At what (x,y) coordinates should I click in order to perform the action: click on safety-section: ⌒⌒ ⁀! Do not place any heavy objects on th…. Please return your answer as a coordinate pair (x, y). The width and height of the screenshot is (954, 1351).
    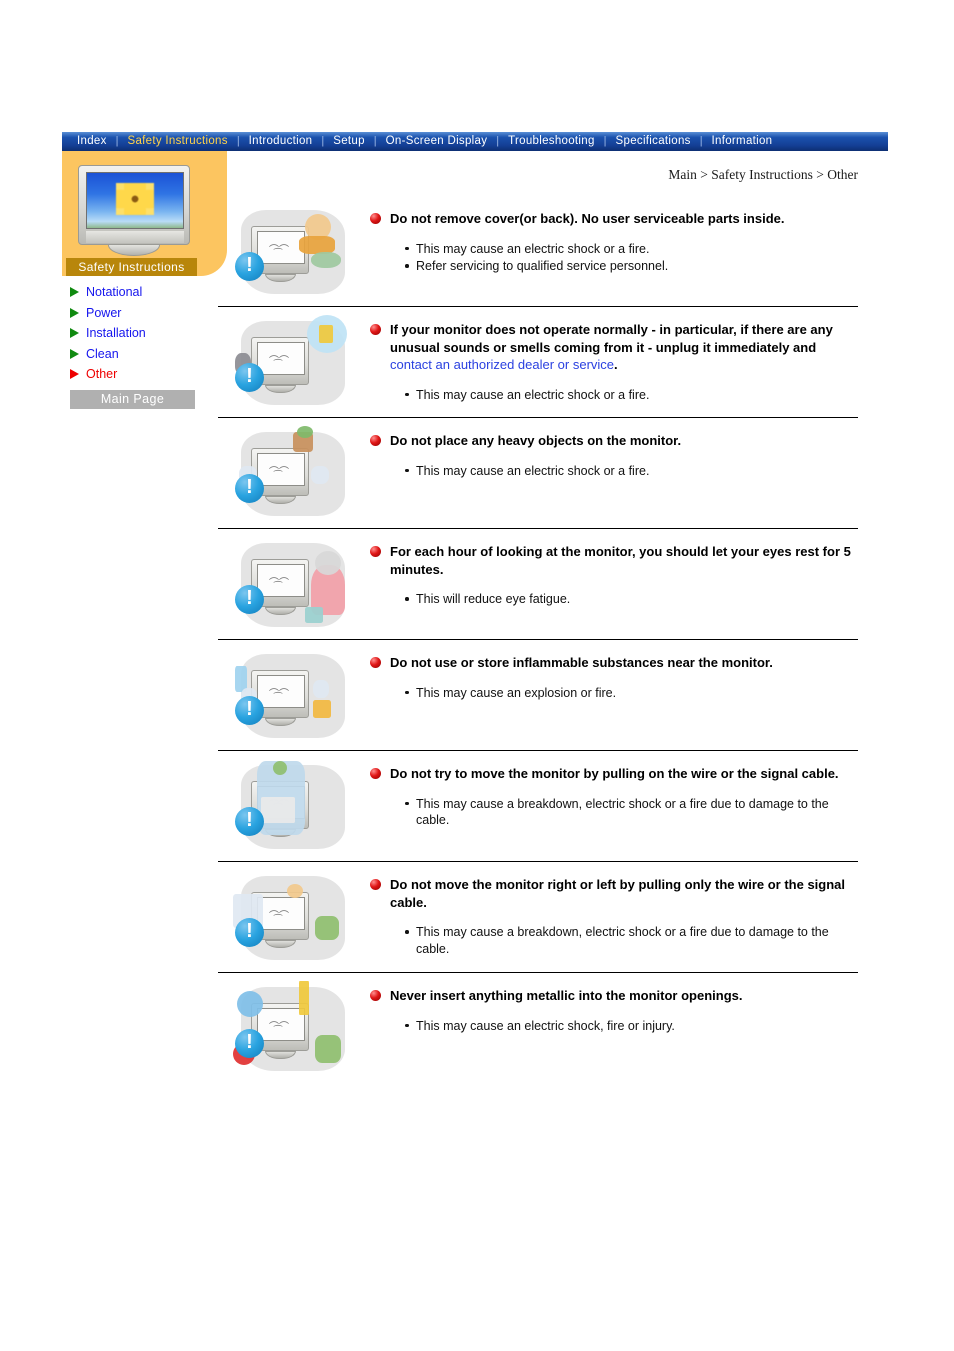
    Looking at the image, I should click on (538, 473).